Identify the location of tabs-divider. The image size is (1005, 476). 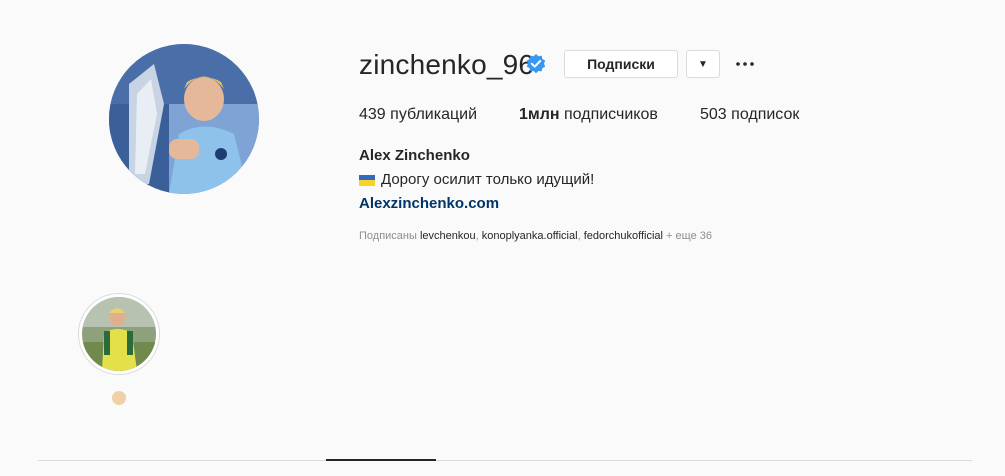
(505, 460).